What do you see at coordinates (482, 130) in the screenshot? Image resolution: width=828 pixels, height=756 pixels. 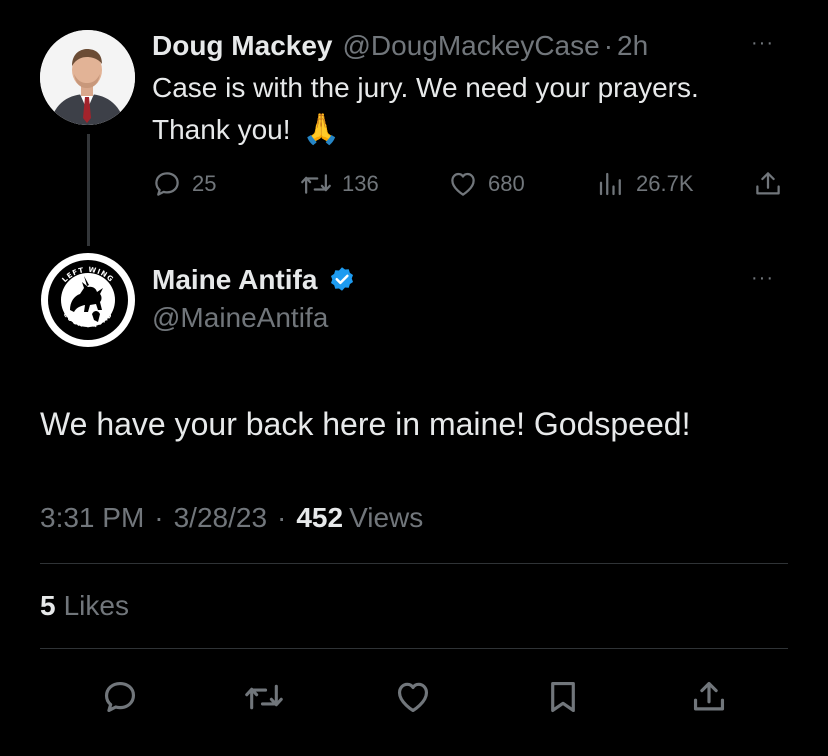 I see `text-line-2: Thank you! 🙏` at bounding box center [482, 130].